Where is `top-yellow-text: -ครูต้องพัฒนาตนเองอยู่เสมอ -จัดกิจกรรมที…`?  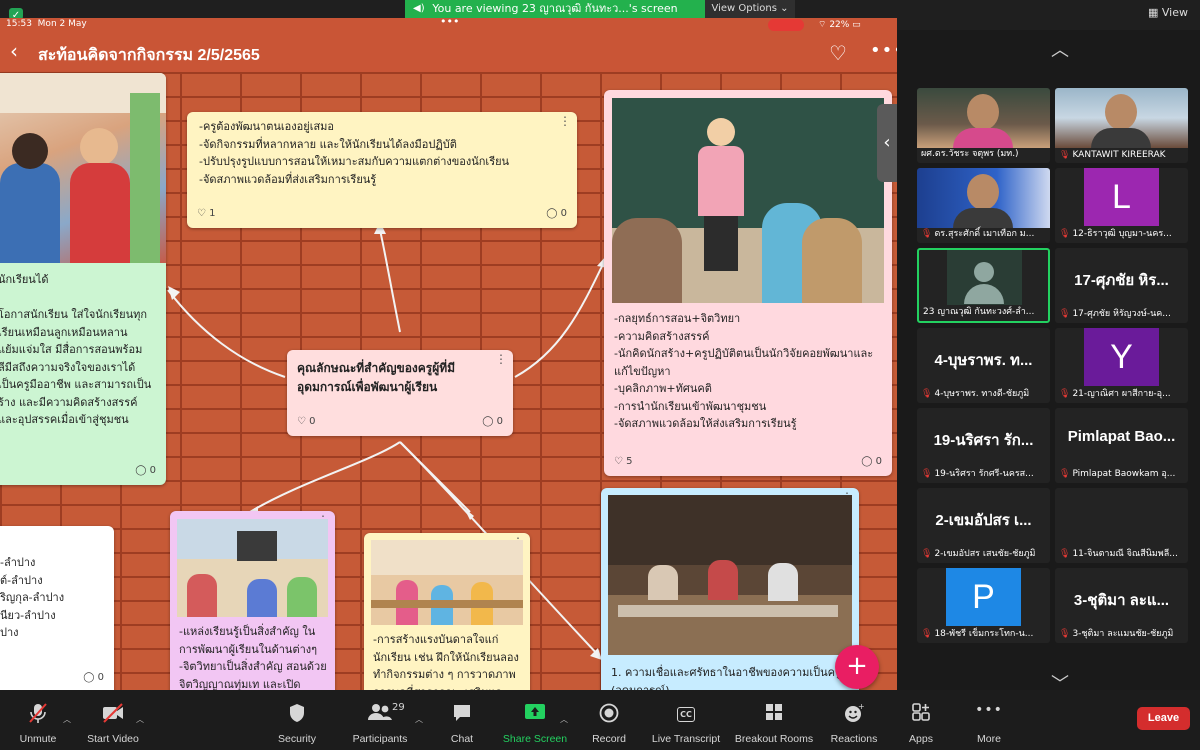 top-yellow-text: -ครูต้องพัฒนาตนเองอยู่เสมอ -จัดกิจกรรมที… is located at coordinates (354, 153).